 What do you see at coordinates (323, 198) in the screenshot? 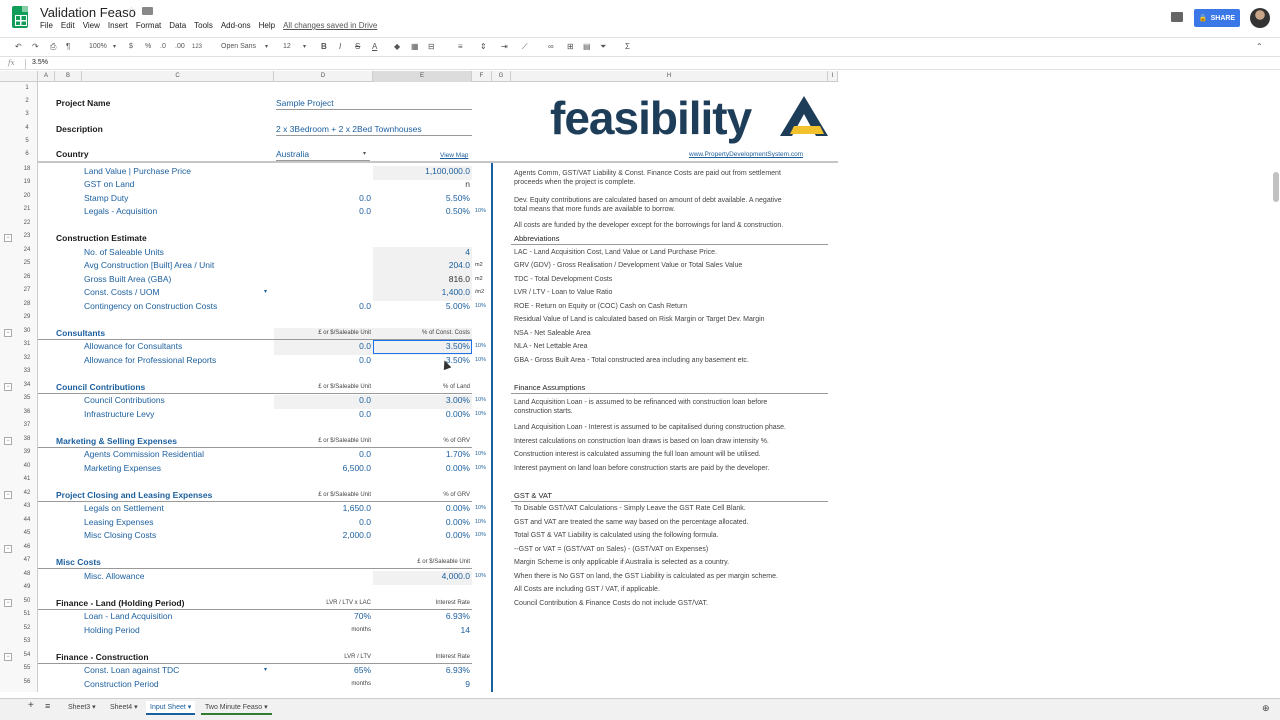
I see `land-d-value: 0.0` at bounding box center [323, 198].